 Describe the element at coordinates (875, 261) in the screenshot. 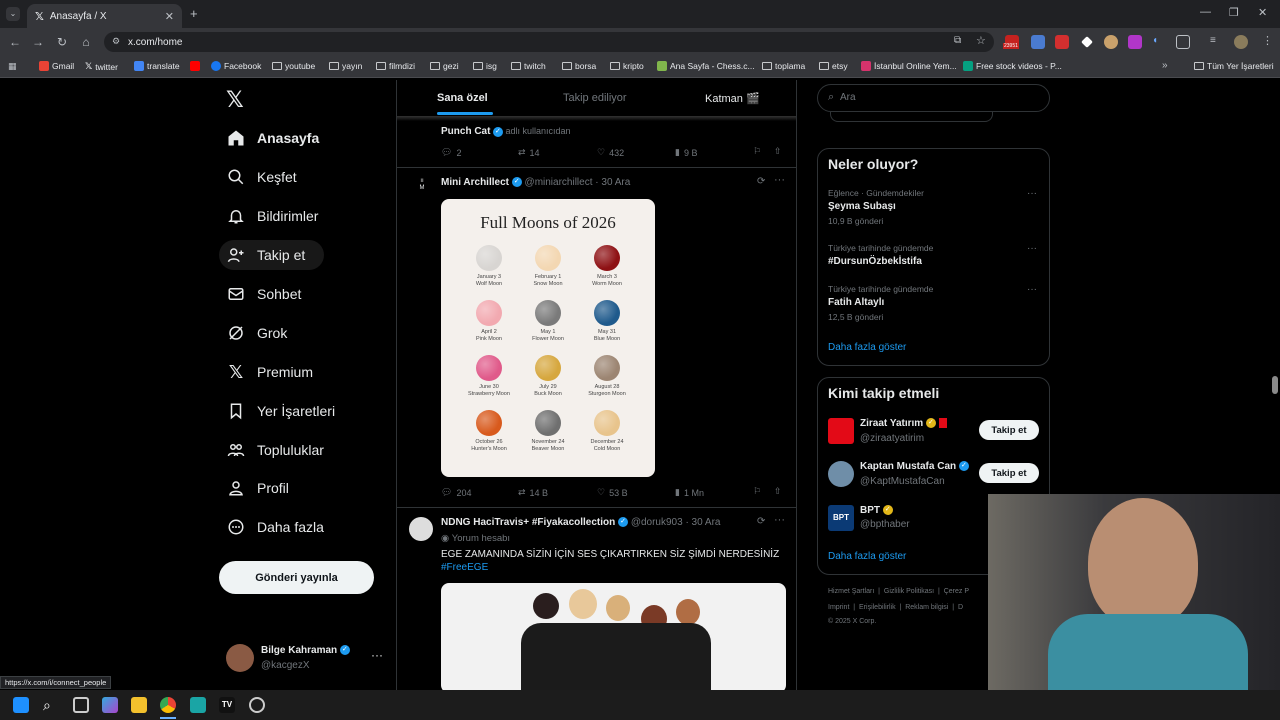

I see `trend-item: #DursunÖzbekİstifa` at that location.